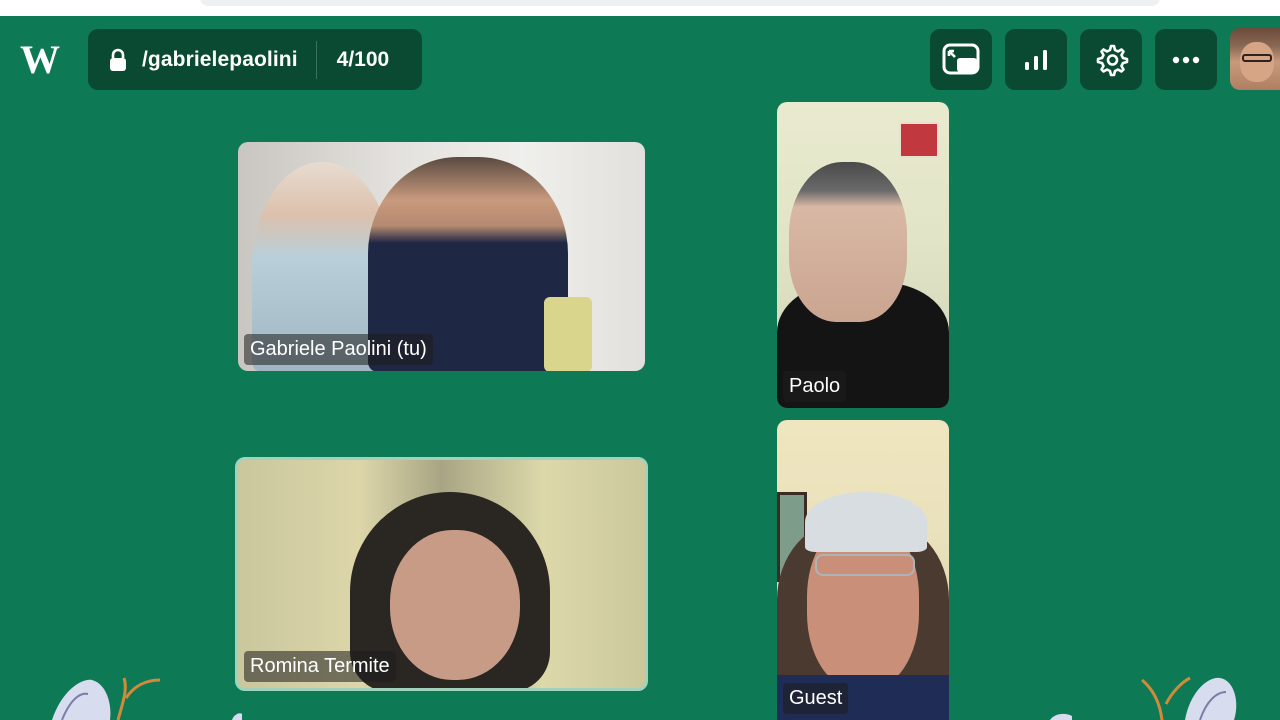 This screenshot has height=720, width=1280. Describe the element at coordinates (640, 8) in the screenshot. I see `browser-address-strip` at that location.